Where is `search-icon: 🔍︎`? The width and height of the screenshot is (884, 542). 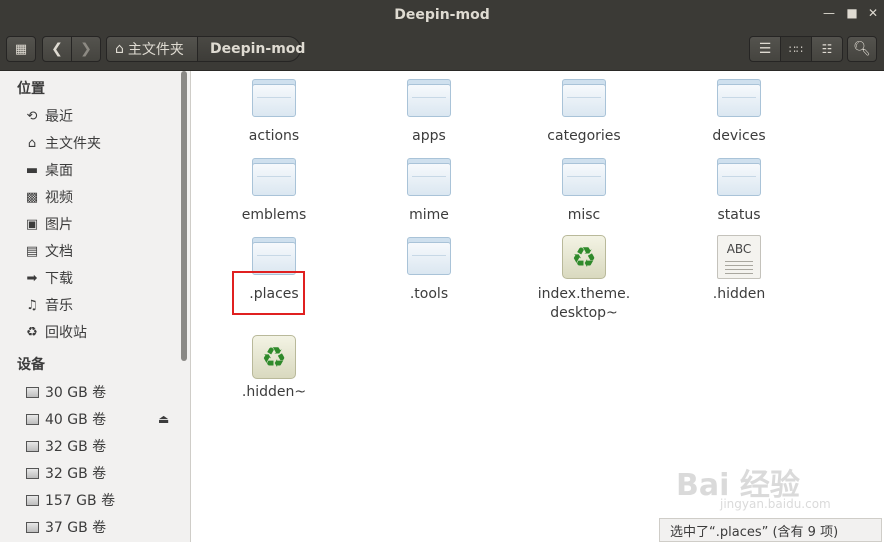 search-icon: 🔍︎ is located at coordinates (862, 49).